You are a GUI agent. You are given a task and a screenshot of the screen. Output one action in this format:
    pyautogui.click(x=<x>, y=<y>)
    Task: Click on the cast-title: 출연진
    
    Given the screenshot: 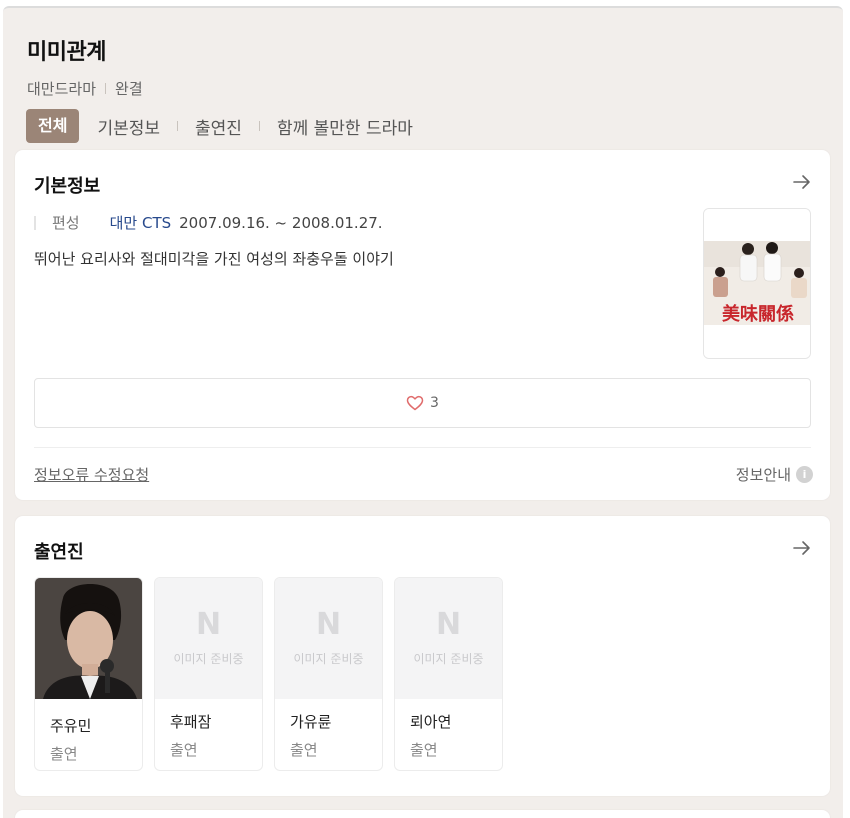 What is the action you would take?
    pyautogui.click(x=59, y=551)
    